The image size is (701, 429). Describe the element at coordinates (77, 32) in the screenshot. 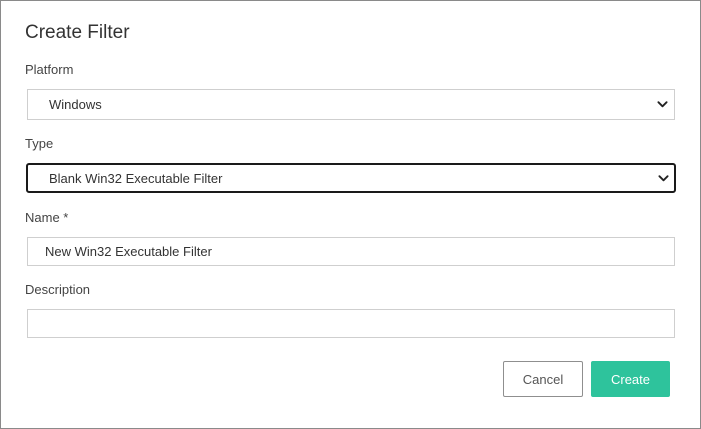

I see `dialog-title: Create Filter` at that location.